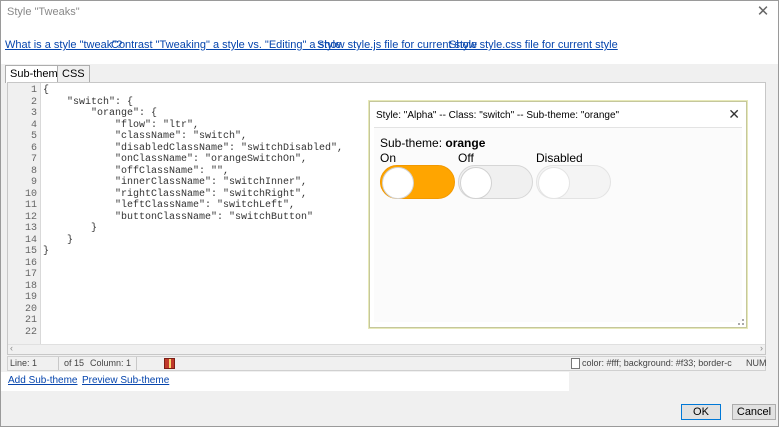 The width and height of the screenshot is (779, 427). Describe the element at coordinates (33, 113) in the screenshot. I see `line-number: 3` at that location.